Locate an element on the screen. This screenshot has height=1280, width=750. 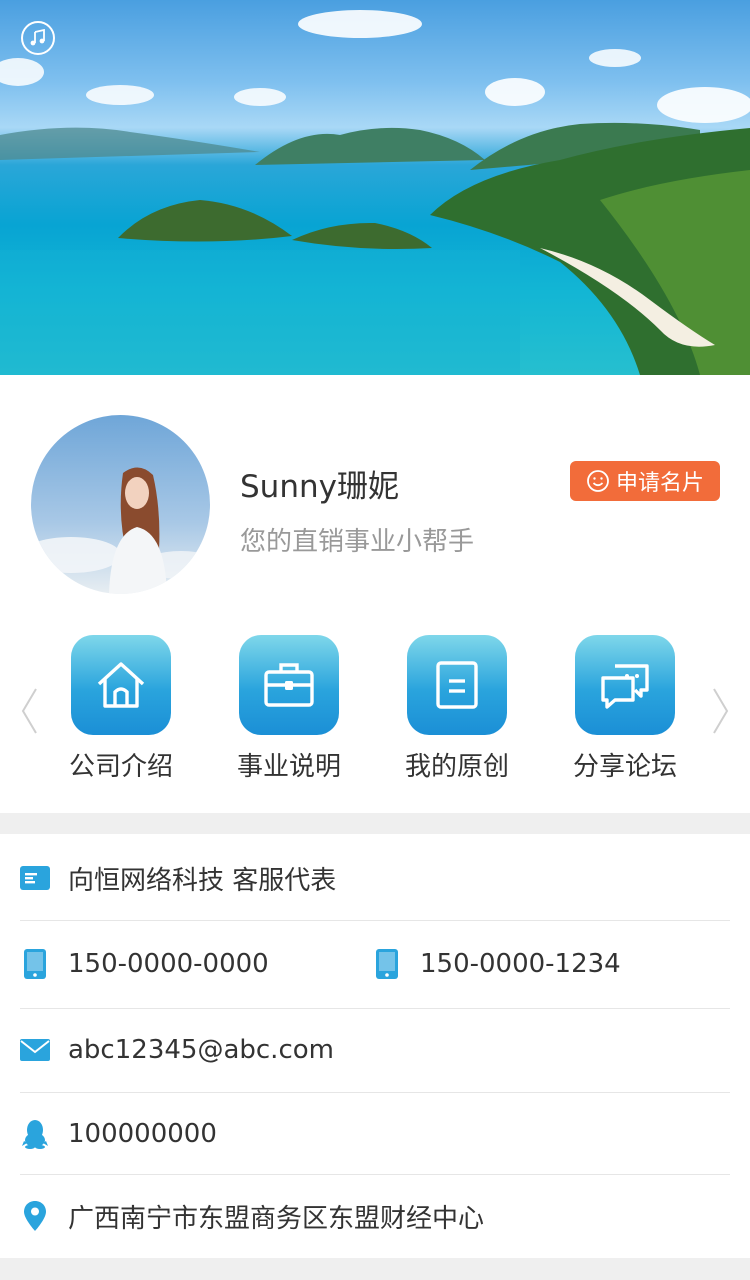
phone2-item: 150-0000-1234 is located at coordinates (496, 964).